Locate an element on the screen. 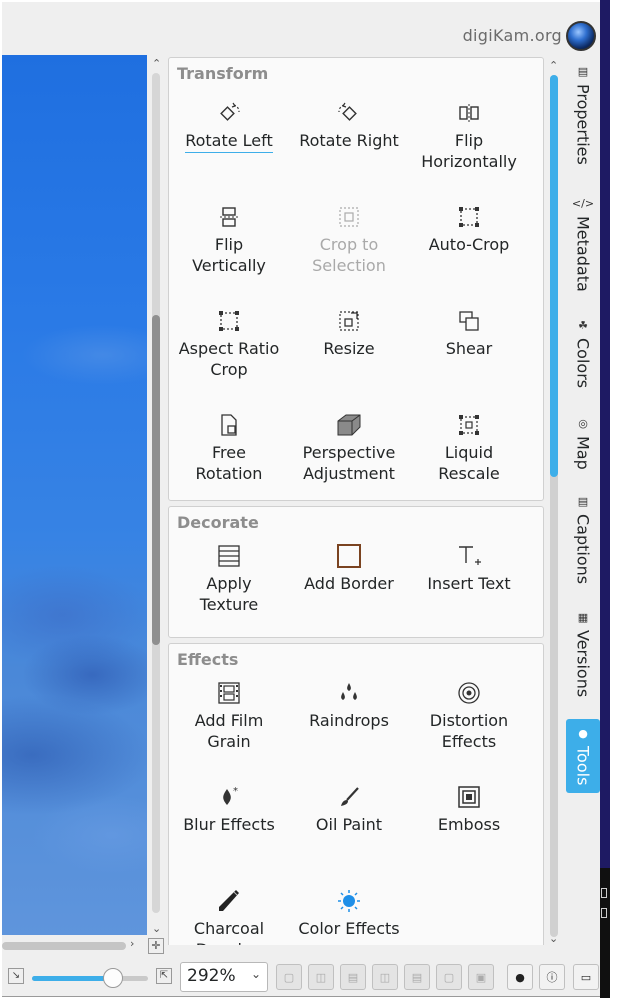  tool-raindrops: Raindrops is located at coordinates (349, 703).